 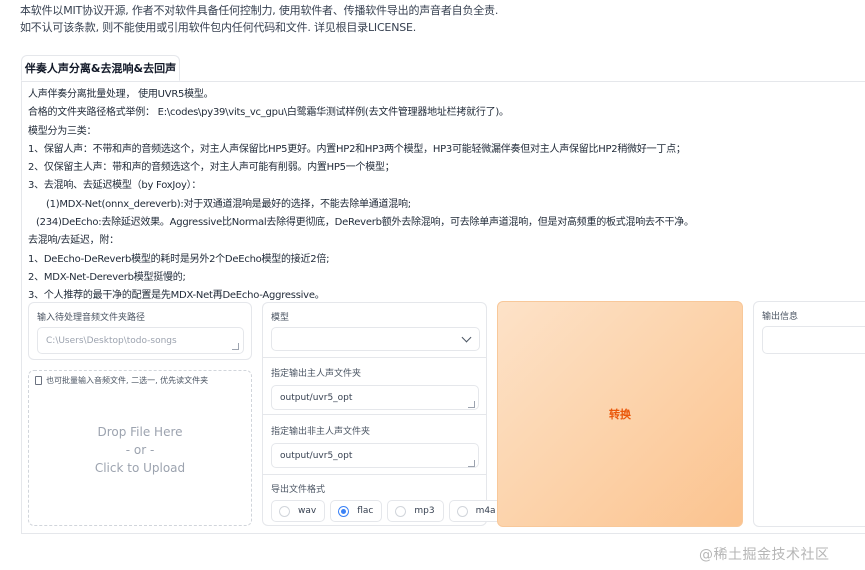 What do you see at coordinates (809, 414) in the screenshot?
I see `output-info-block: 输出信息` at bounding box center [809, 414].